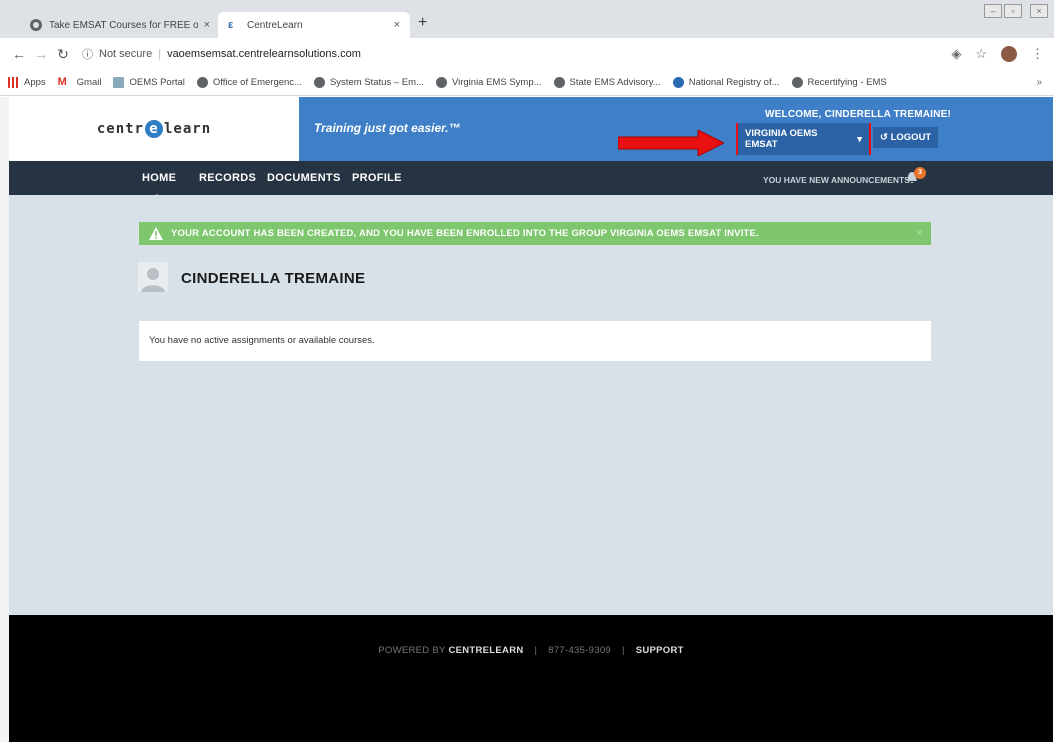 The height and width of the screenshot is (742, 1054). I want to click on bookmark-gmail: M Gmail, so click(79, 82).